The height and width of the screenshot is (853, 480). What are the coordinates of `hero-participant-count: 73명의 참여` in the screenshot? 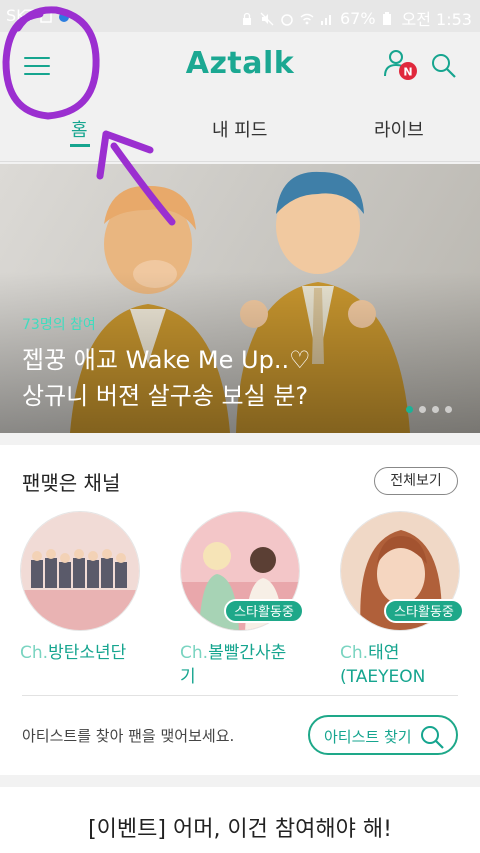 It's located at (59, 325).